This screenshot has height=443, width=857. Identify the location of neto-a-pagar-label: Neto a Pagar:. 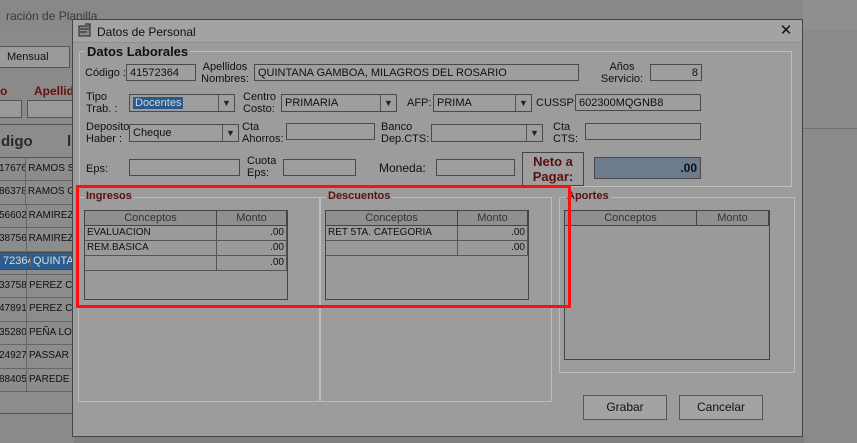
(553, 169).